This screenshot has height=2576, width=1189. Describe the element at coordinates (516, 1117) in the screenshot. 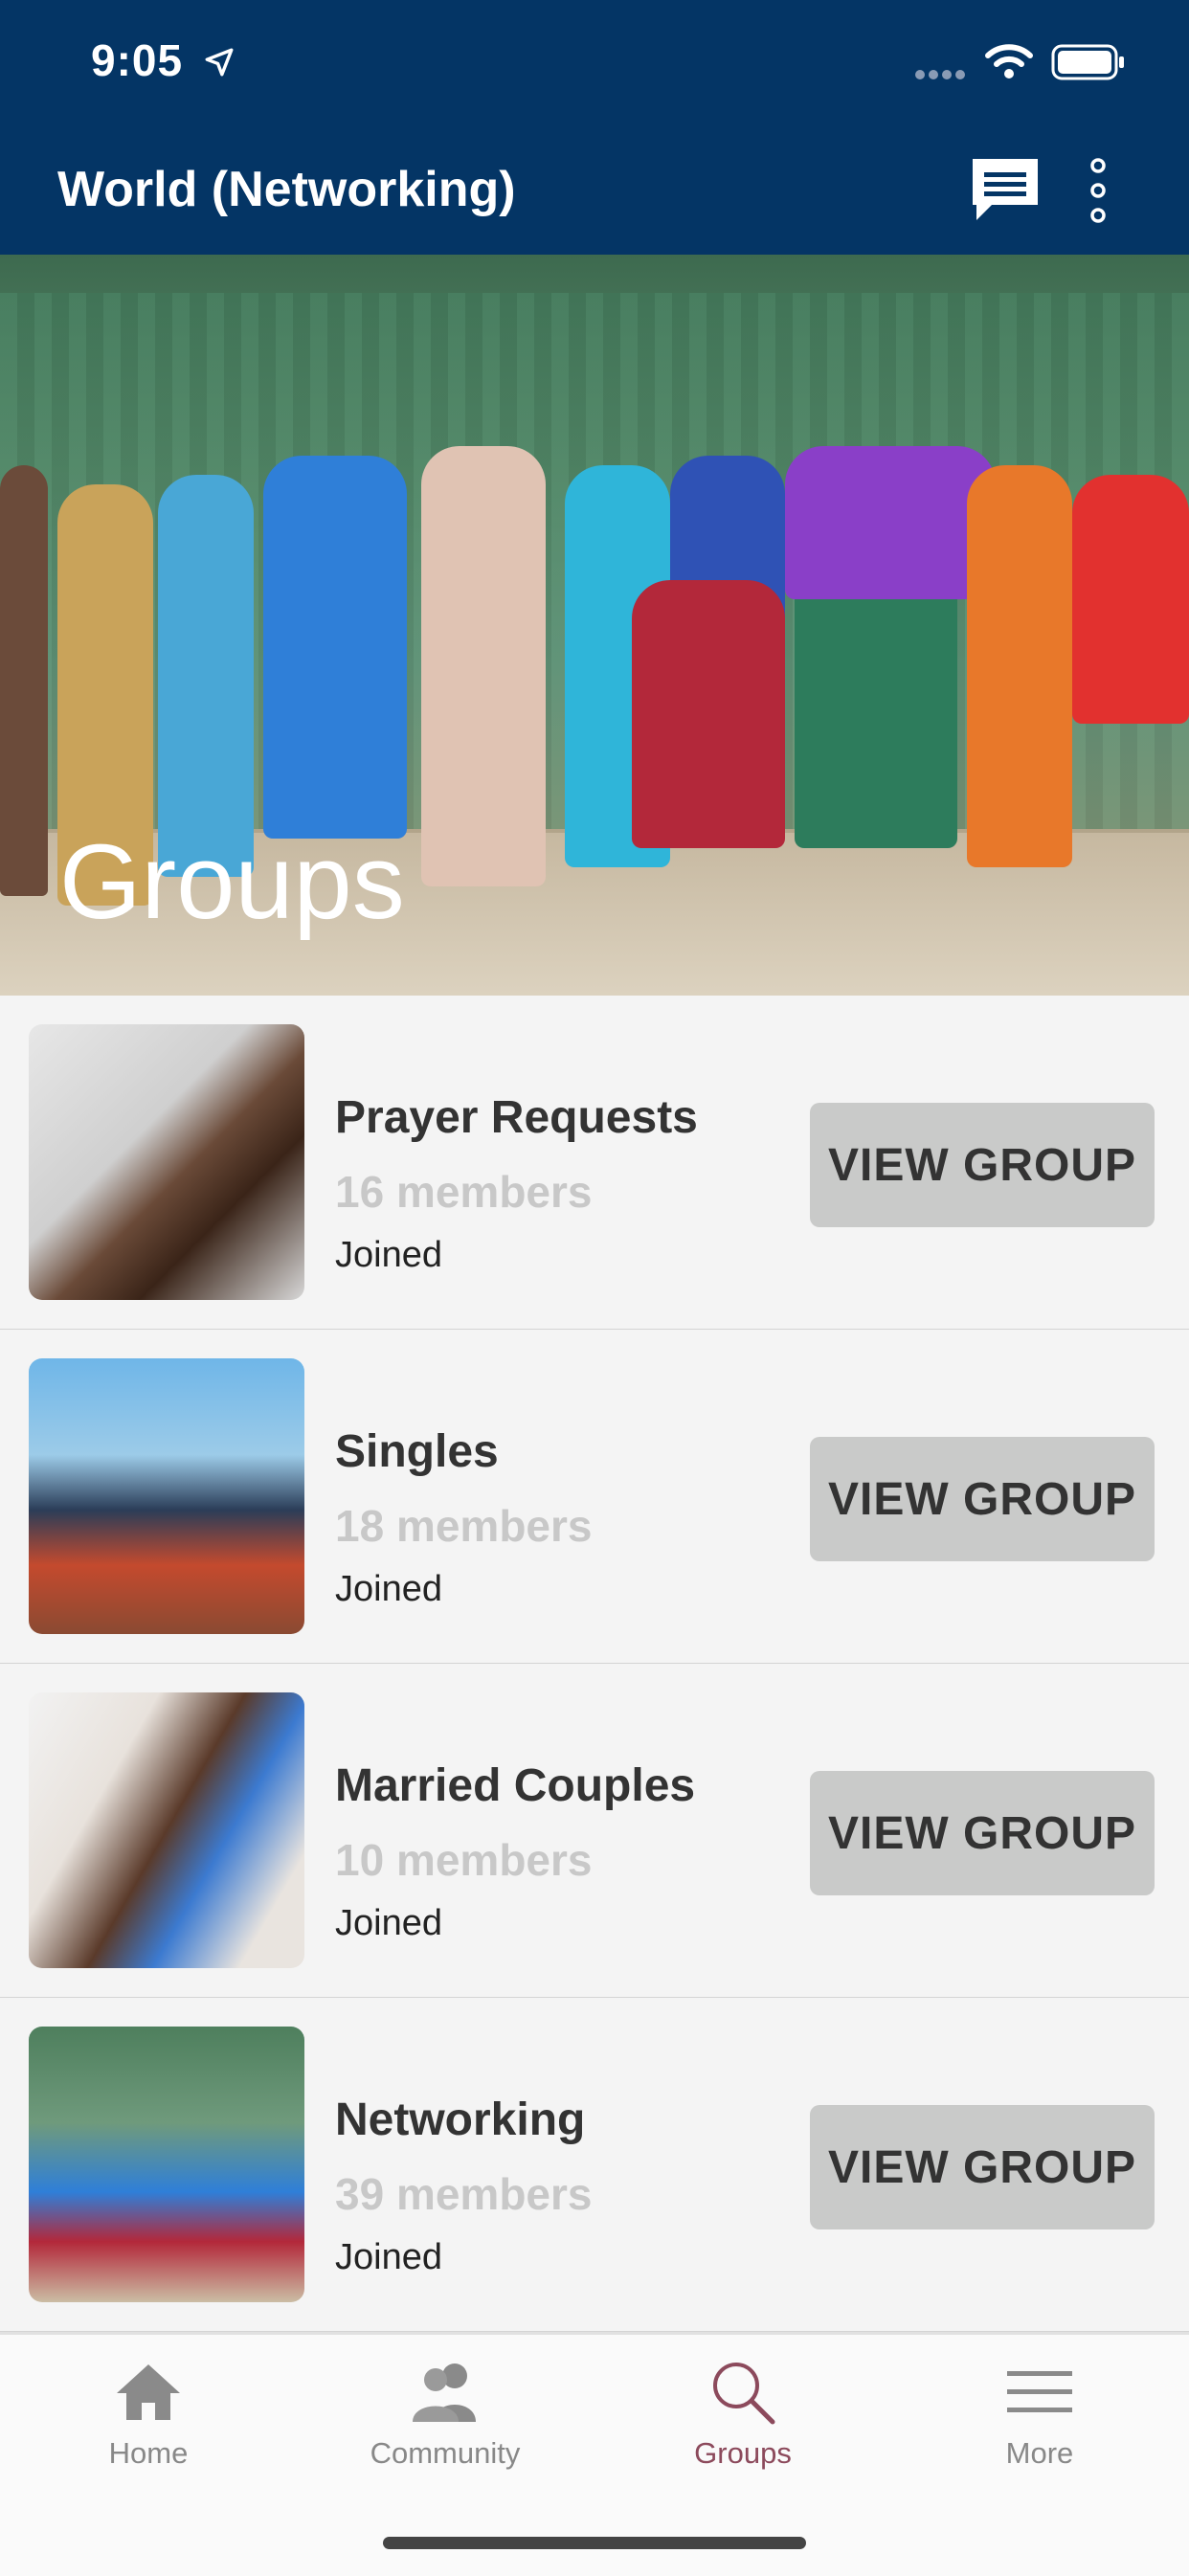

I see `group-name: Prayer Requests` at that location.